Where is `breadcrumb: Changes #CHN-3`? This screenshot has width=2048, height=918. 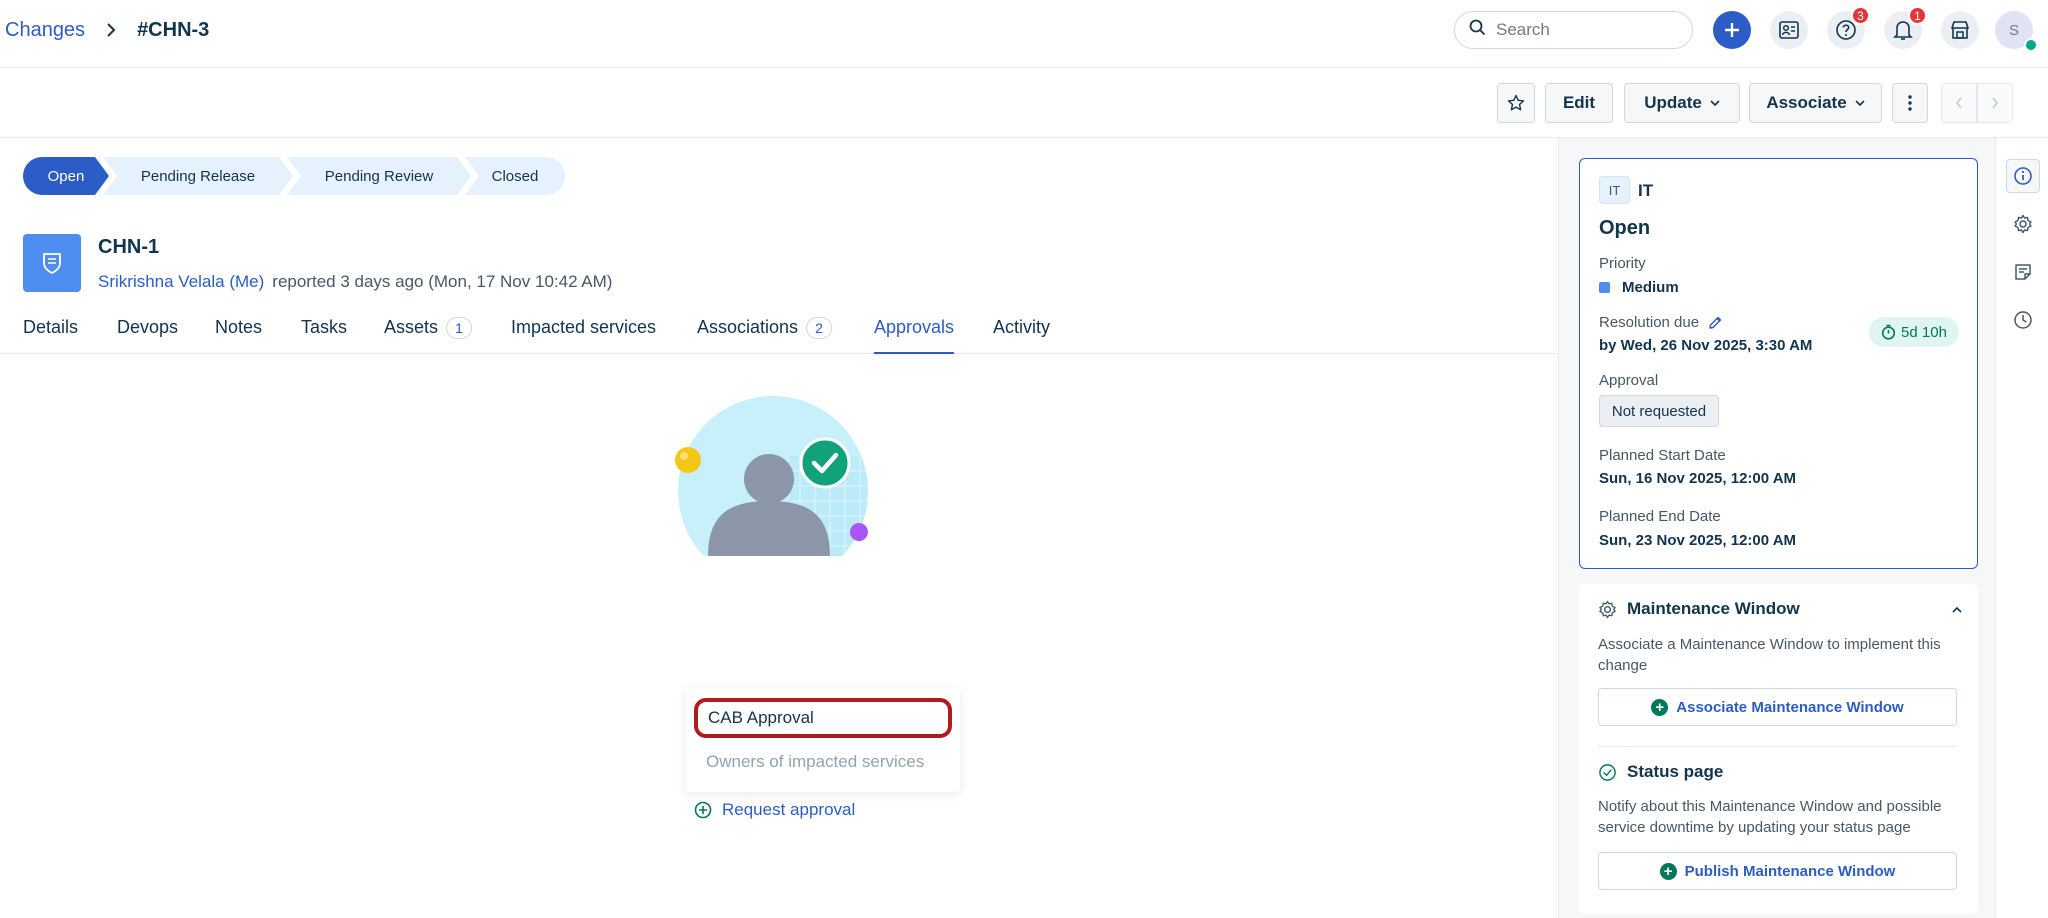 breadcrumb: Changes #CHN-3 is located at coordinates (107, 30).